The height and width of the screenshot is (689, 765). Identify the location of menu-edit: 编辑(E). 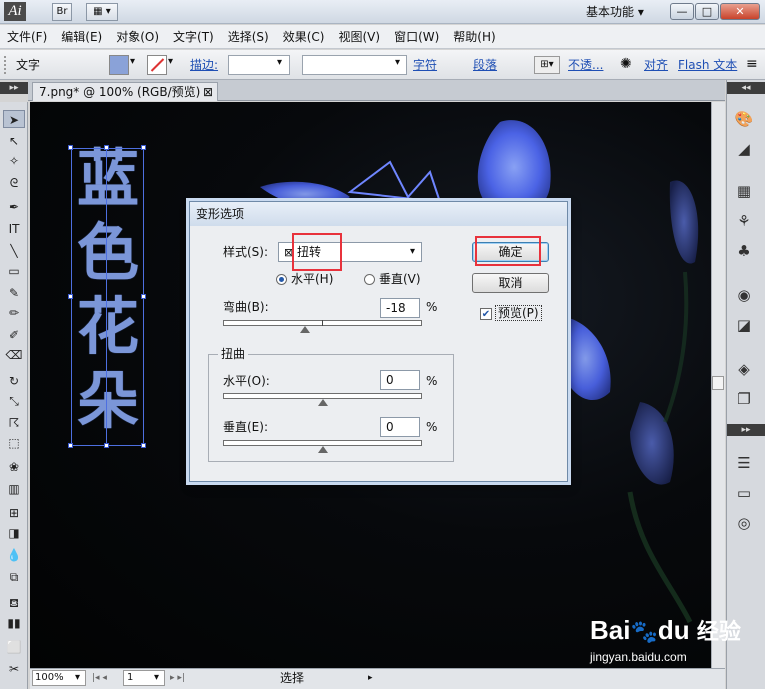
(81, 37).